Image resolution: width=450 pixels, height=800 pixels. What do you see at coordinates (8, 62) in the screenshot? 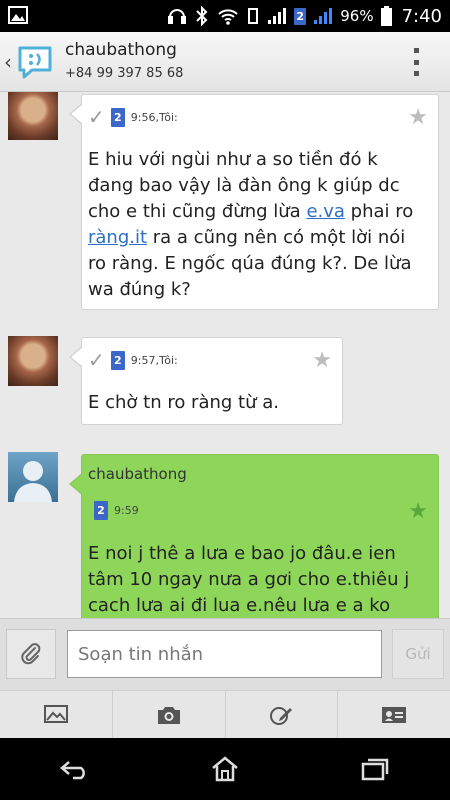
I see `back-chevron-icon: ‹` at bounding box center [8, 62].